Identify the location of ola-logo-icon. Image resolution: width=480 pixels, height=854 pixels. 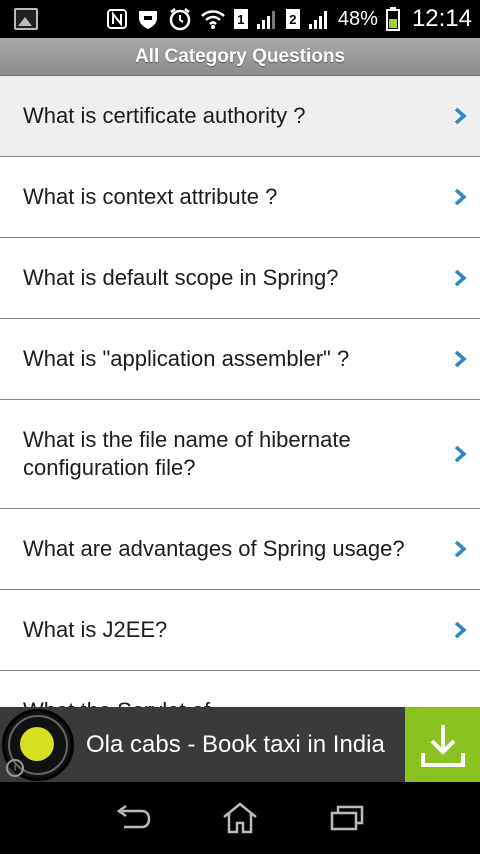
(37, 744).